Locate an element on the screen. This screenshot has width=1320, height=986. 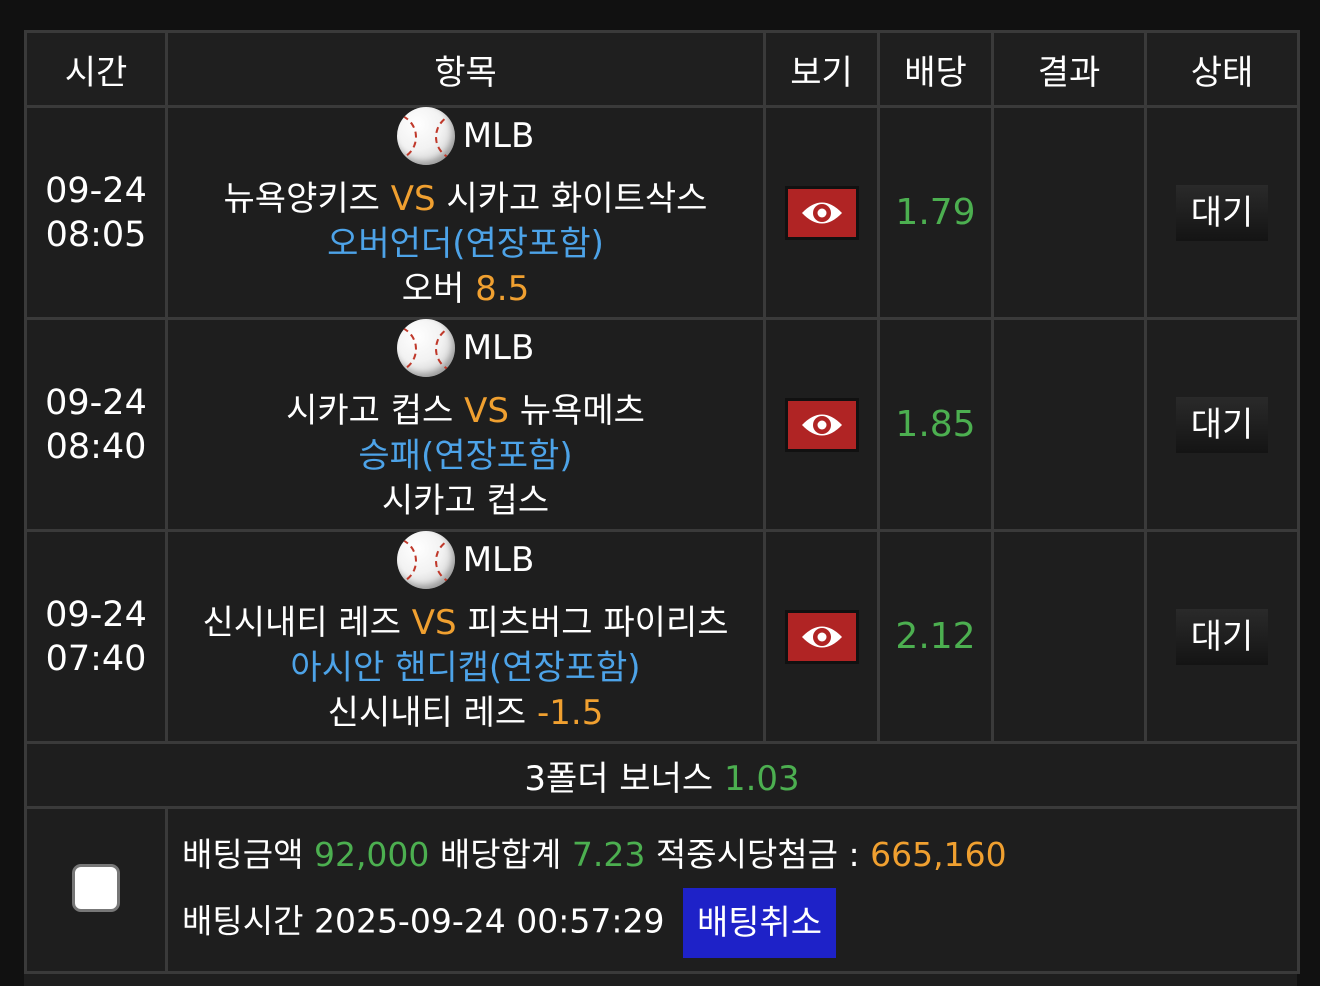
match-teams: 뉴욕양키즈 VS 시카고 화이트삭스 is located at coordinates (465, 199).